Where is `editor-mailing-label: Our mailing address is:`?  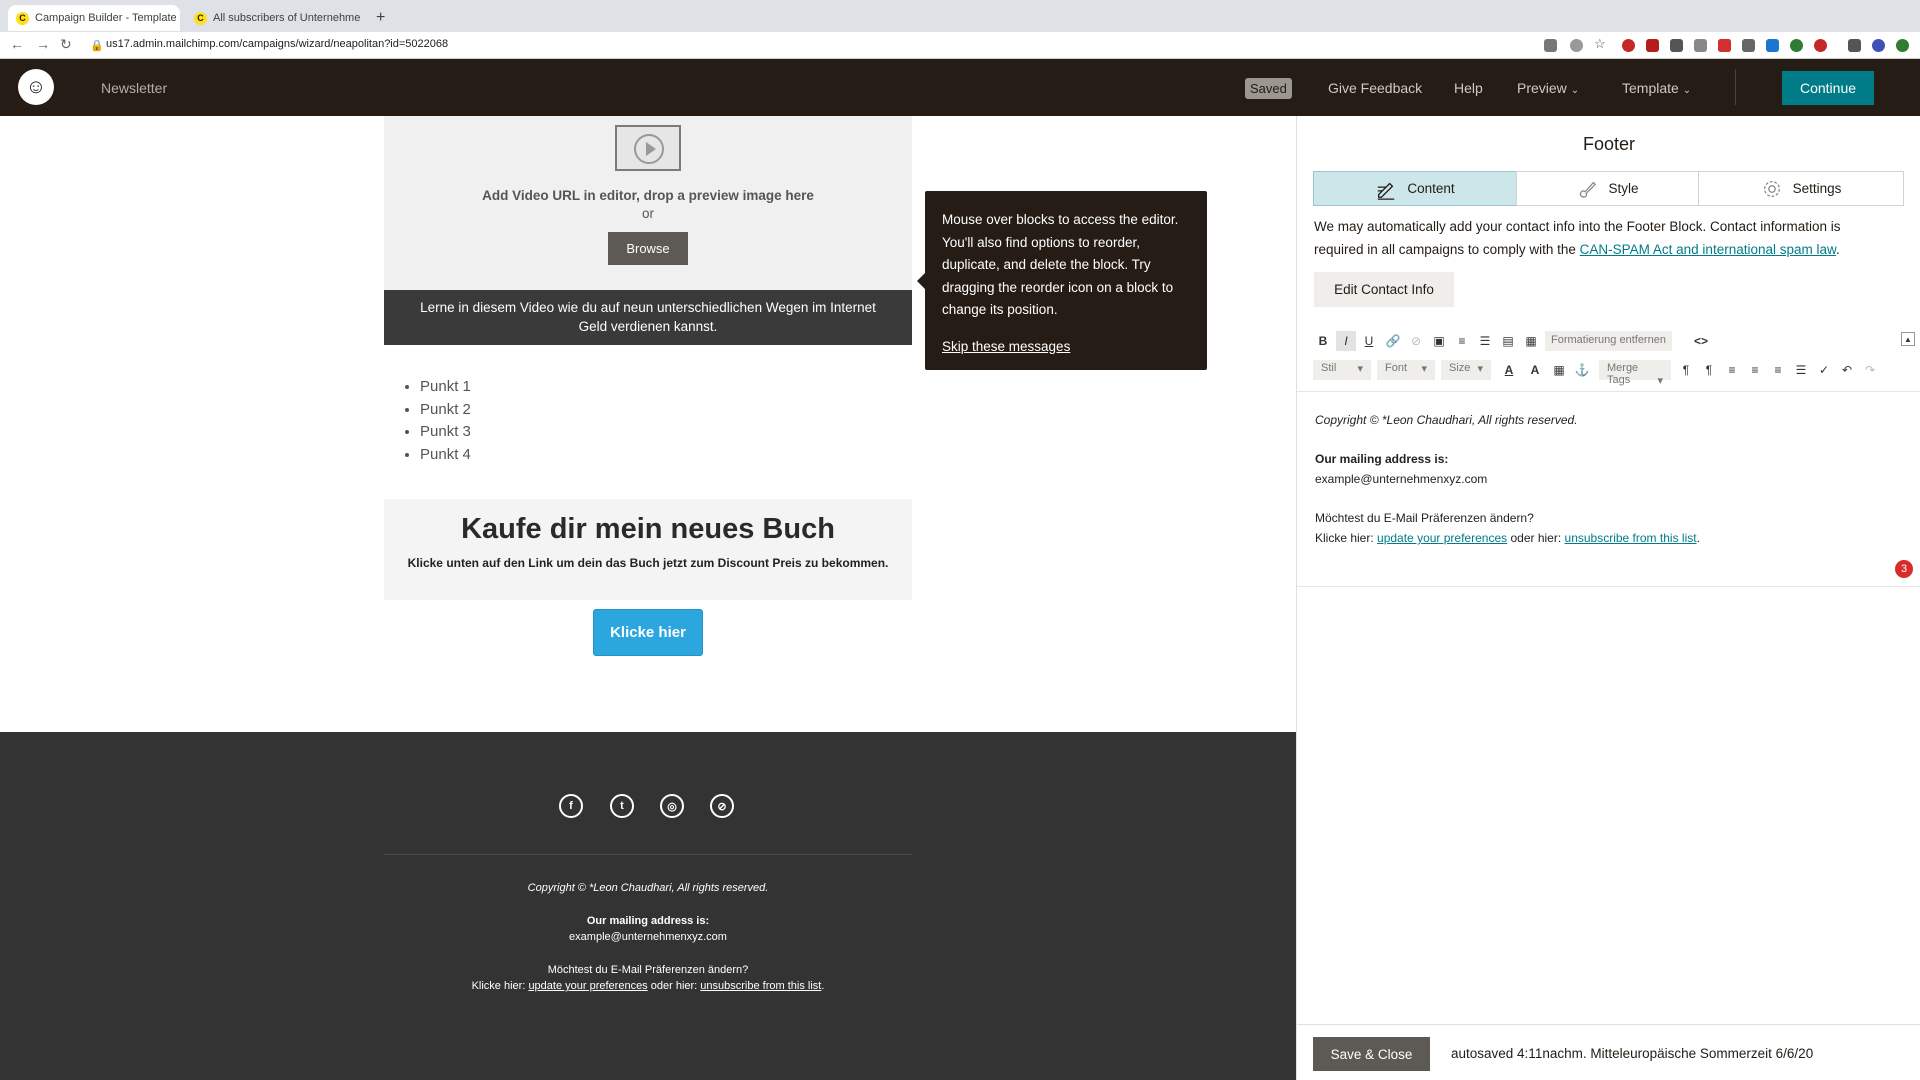
editor-mailing-label: Our mailing address is: is located at coordinates (1382, 459).